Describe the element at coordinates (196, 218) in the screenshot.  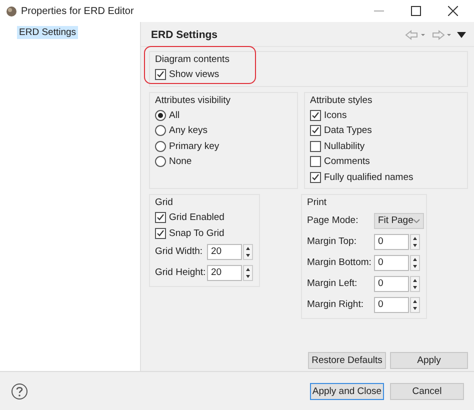
I see `checkbox-label: Grid Enabled` at that location.